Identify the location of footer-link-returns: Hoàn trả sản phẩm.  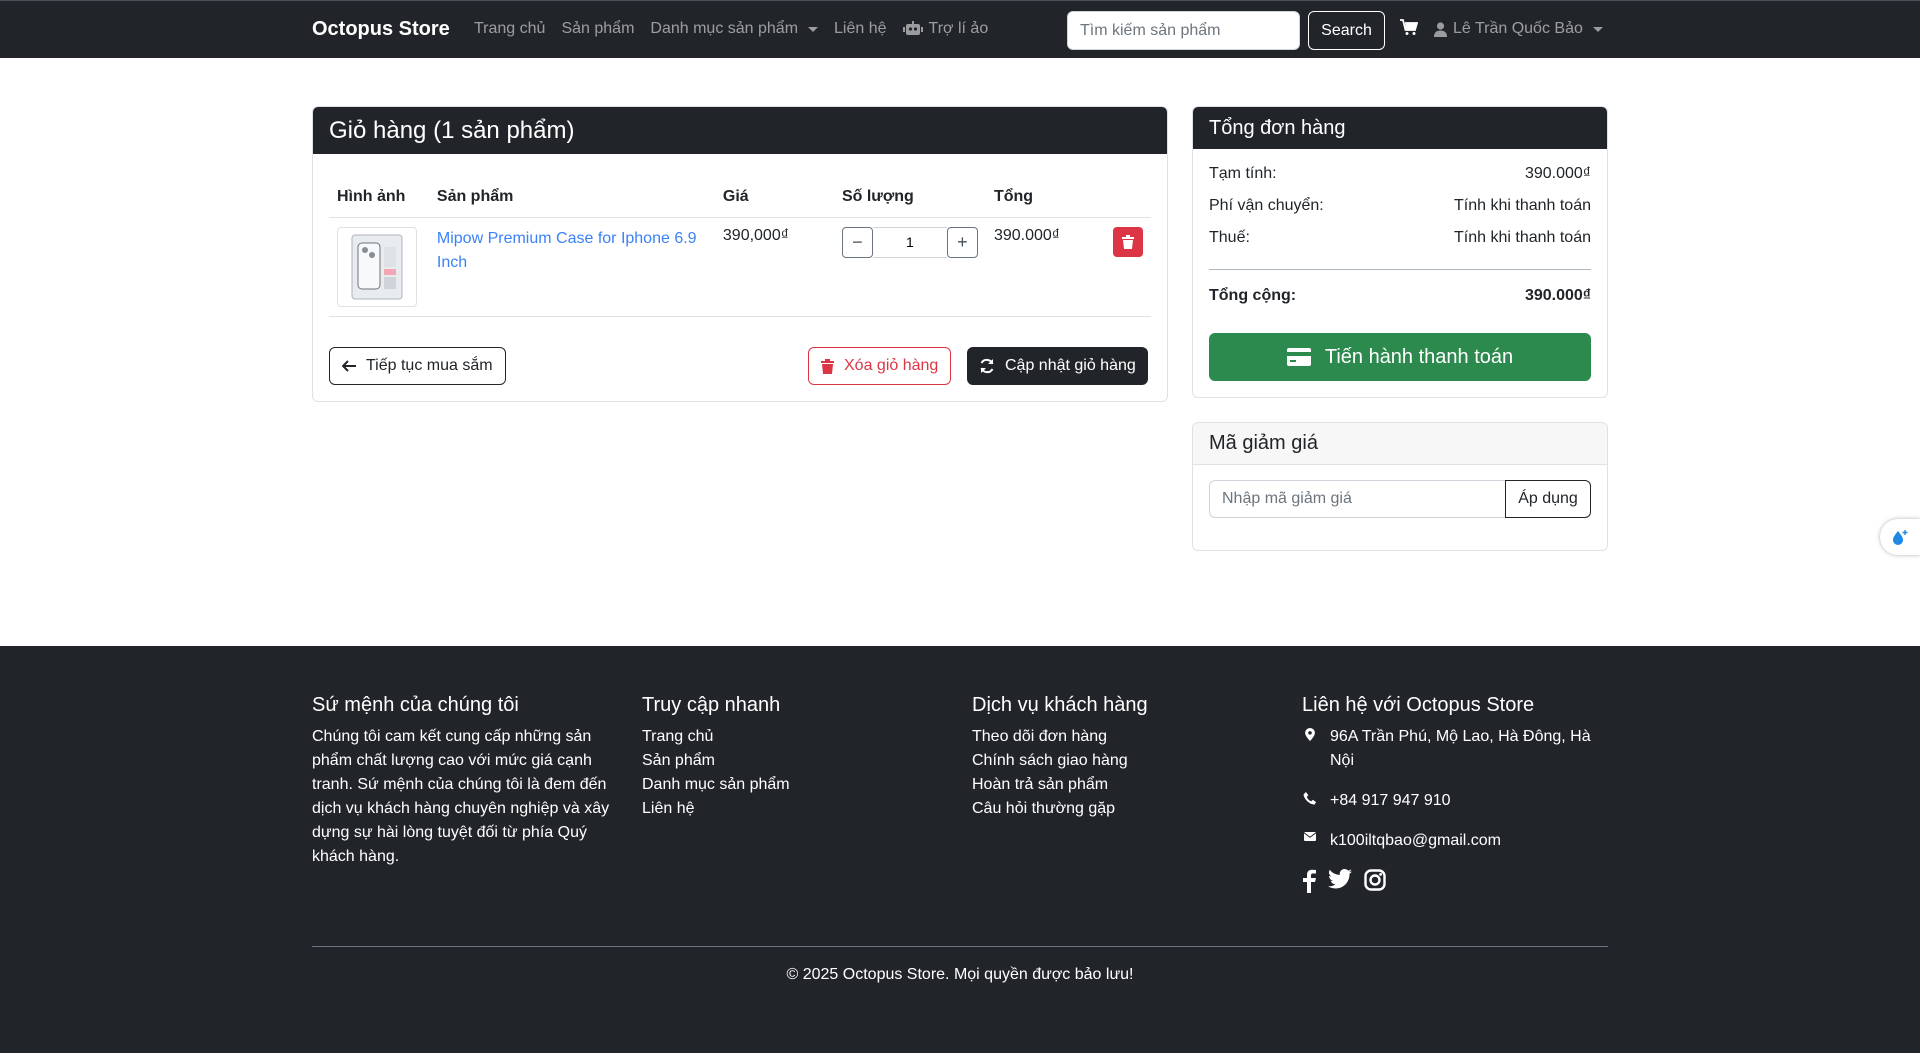
(1122, 785).